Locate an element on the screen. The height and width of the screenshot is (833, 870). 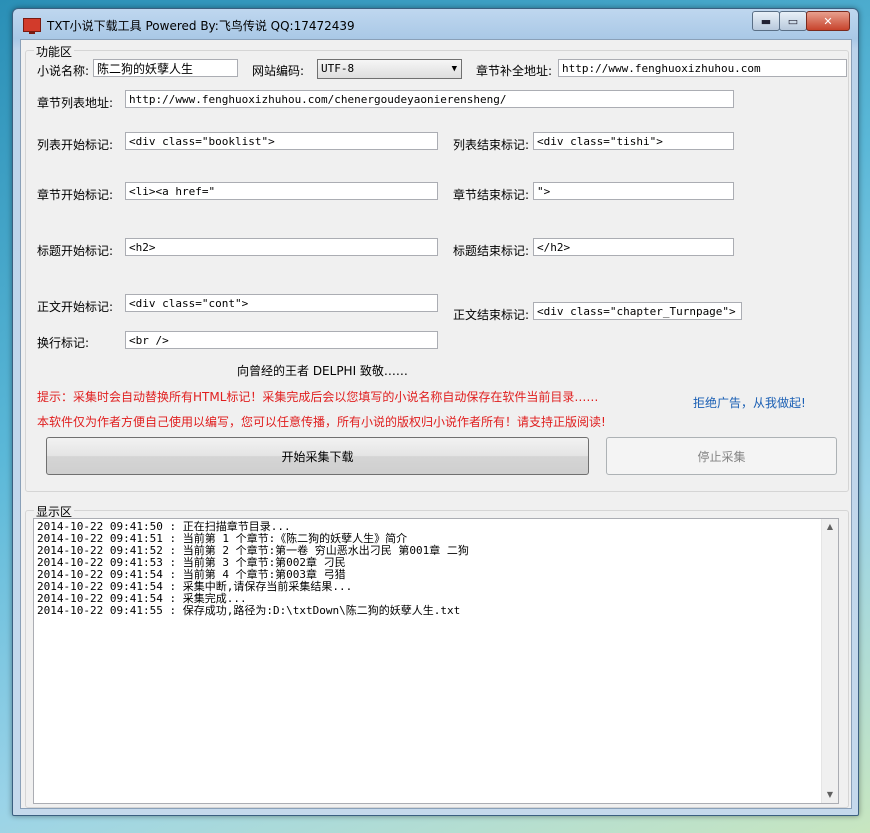
novel-name-label: 小说名称: is located at coordinates (63, 71).